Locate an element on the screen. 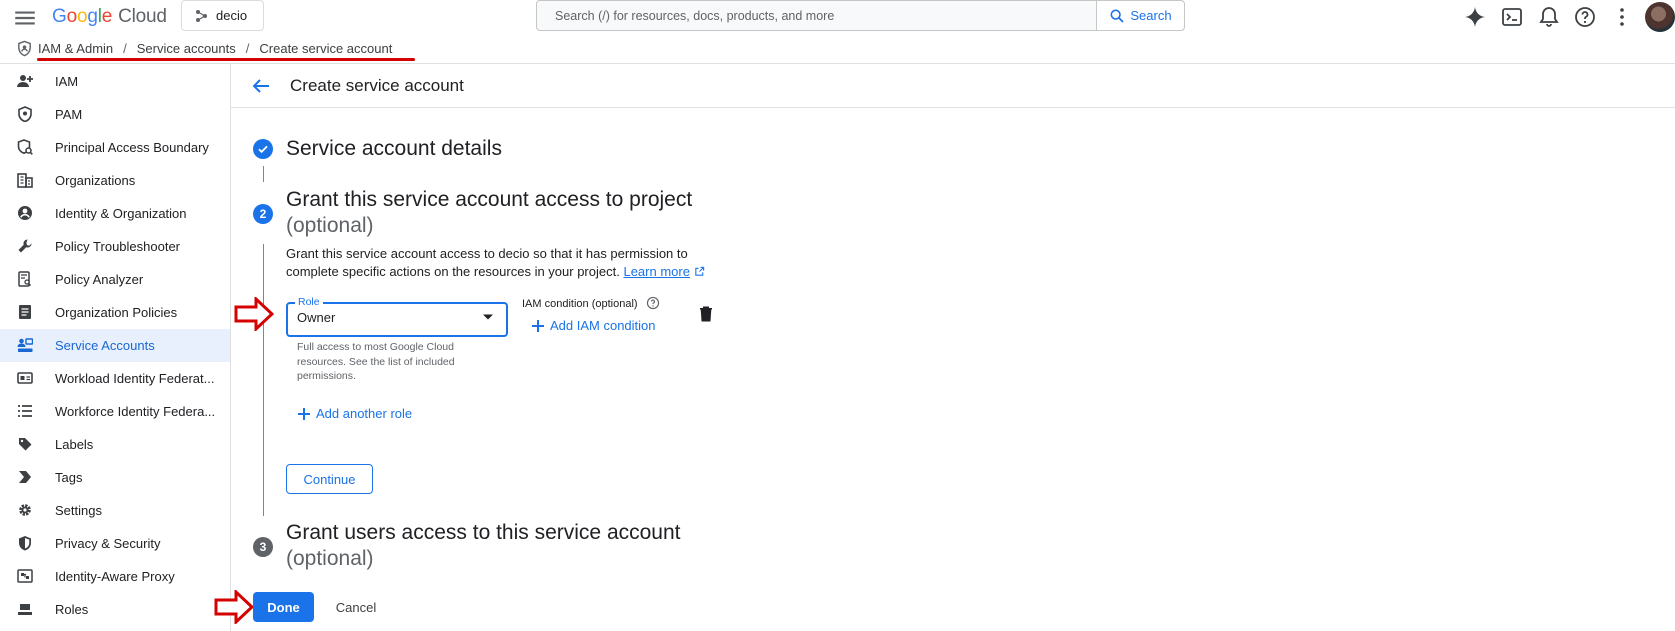 The width and height of the screenshot is (1675, 631). cloud-shell-icon is located at coordinates (1512, 17).